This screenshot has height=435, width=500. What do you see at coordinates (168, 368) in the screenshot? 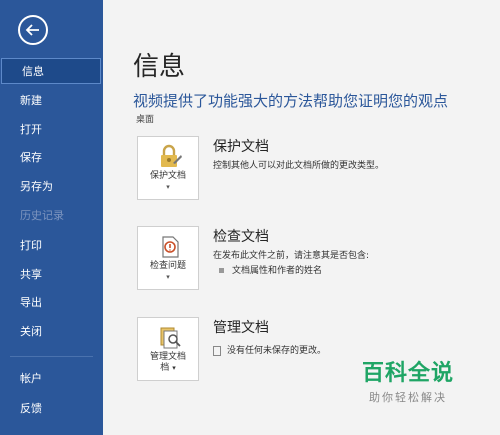
I see `manage-document-label-line2: 档 ▾` at bounding box center [168, 368].